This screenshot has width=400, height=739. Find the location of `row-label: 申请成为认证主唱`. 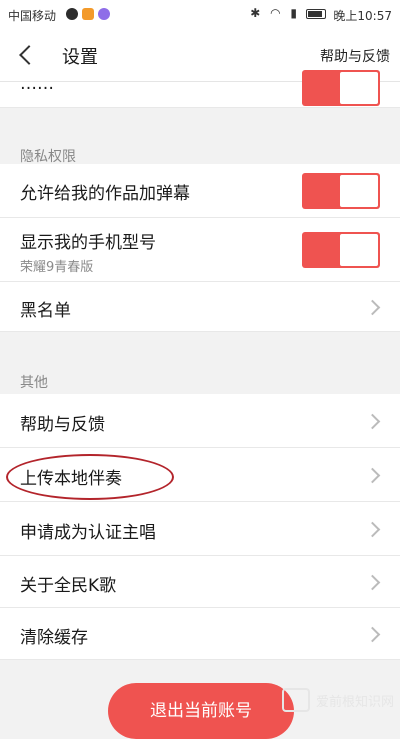

row-label: 申请成为认证主唱 is located at coordinates (88, 533).